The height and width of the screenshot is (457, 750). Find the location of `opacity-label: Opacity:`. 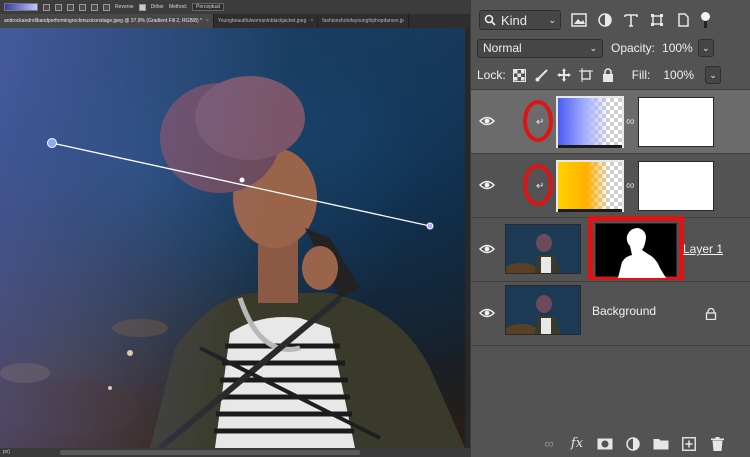

opacity-label: Opacity: is located at coordinates (633, 48).